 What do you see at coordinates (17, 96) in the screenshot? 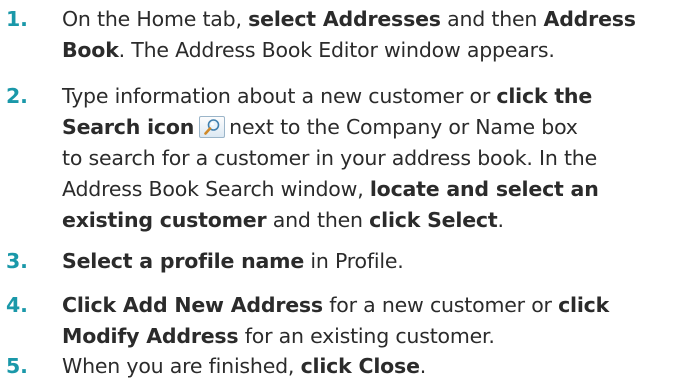
I see `step-number: 2.` at bounding box center [17, 96].